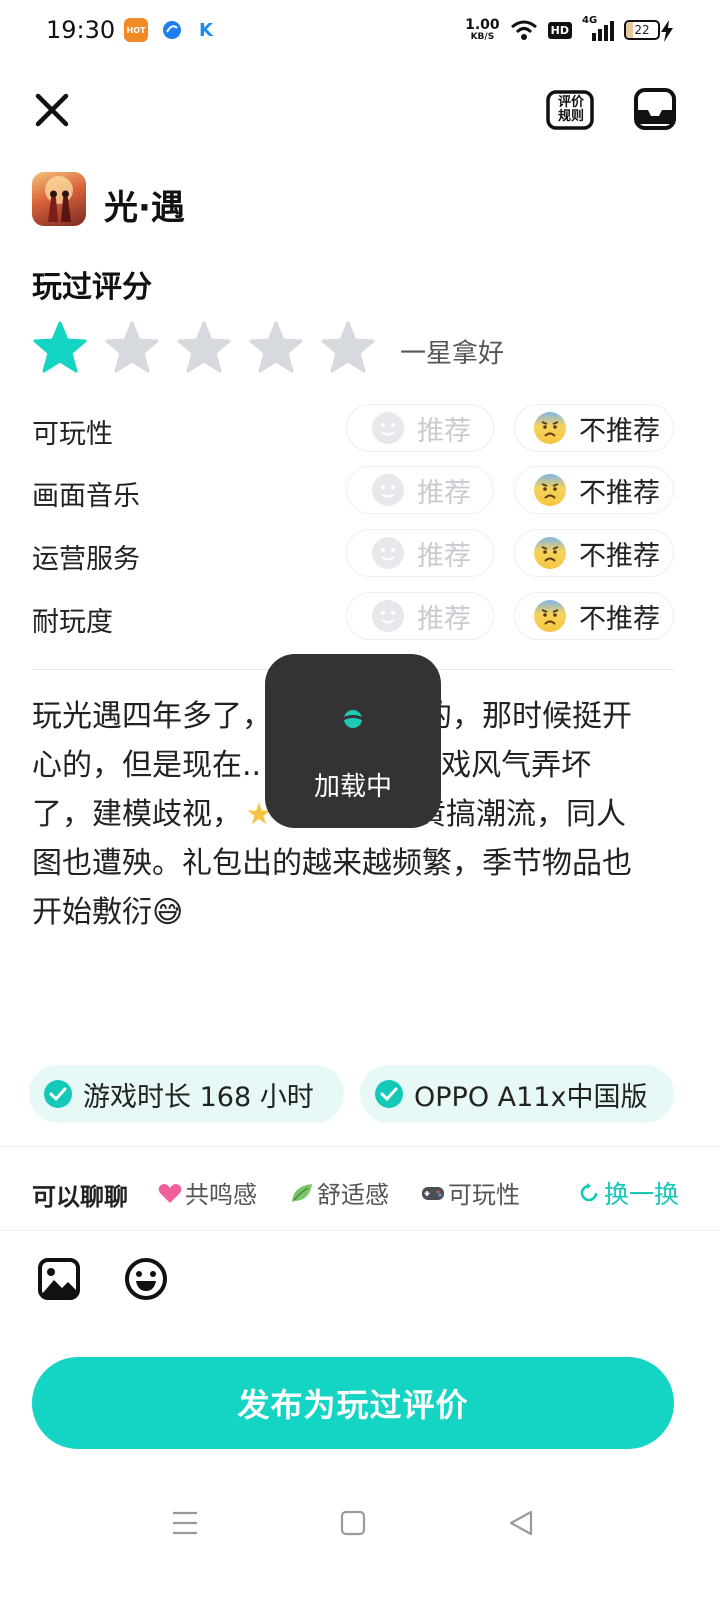 This screenshot has height=1600, width=720. I want to click on leaf-icon, so click(302, 1192).